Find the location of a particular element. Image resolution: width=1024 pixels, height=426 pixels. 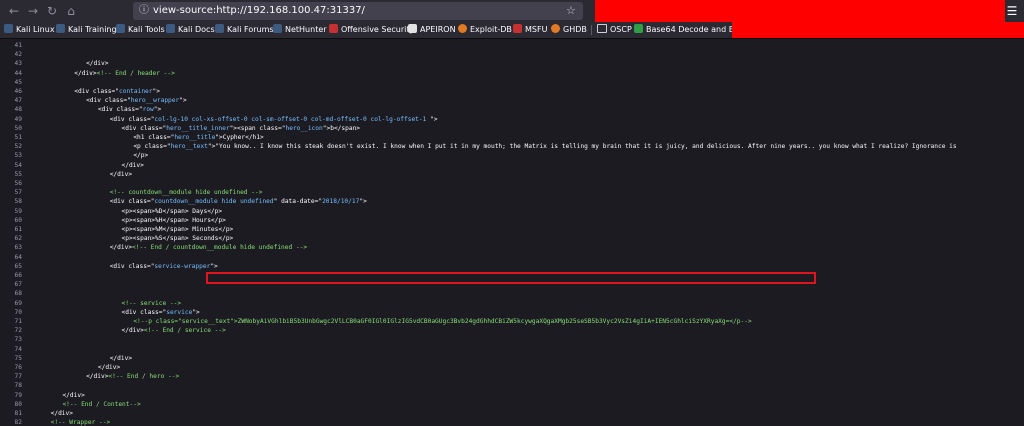

code-token-cmt: <!-- End / service --> is located at coordinates (184, 331).